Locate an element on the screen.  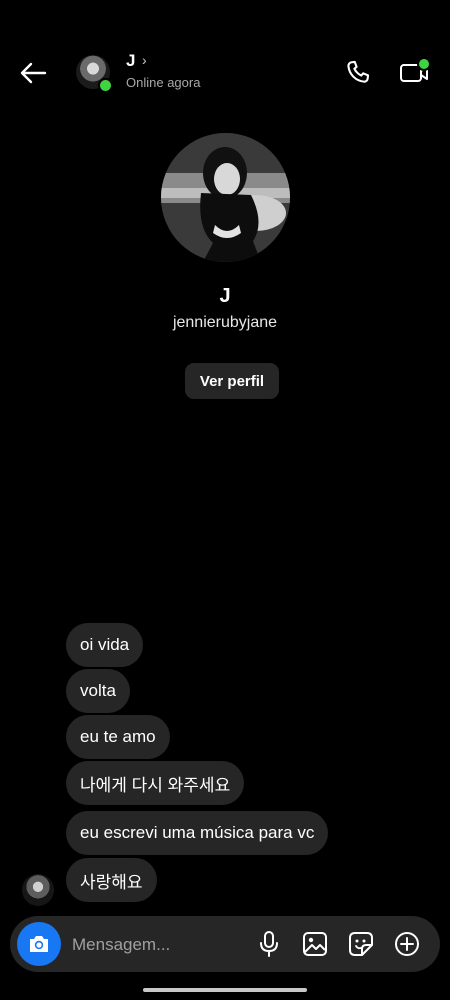
sticker-button is located at coordinates (361, 944).